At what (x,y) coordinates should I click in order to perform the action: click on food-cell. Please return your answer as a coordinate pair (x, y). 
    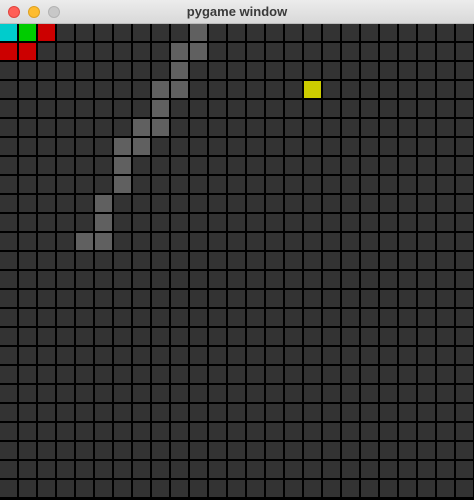
    Looking at the image, I should click on (312, 89).